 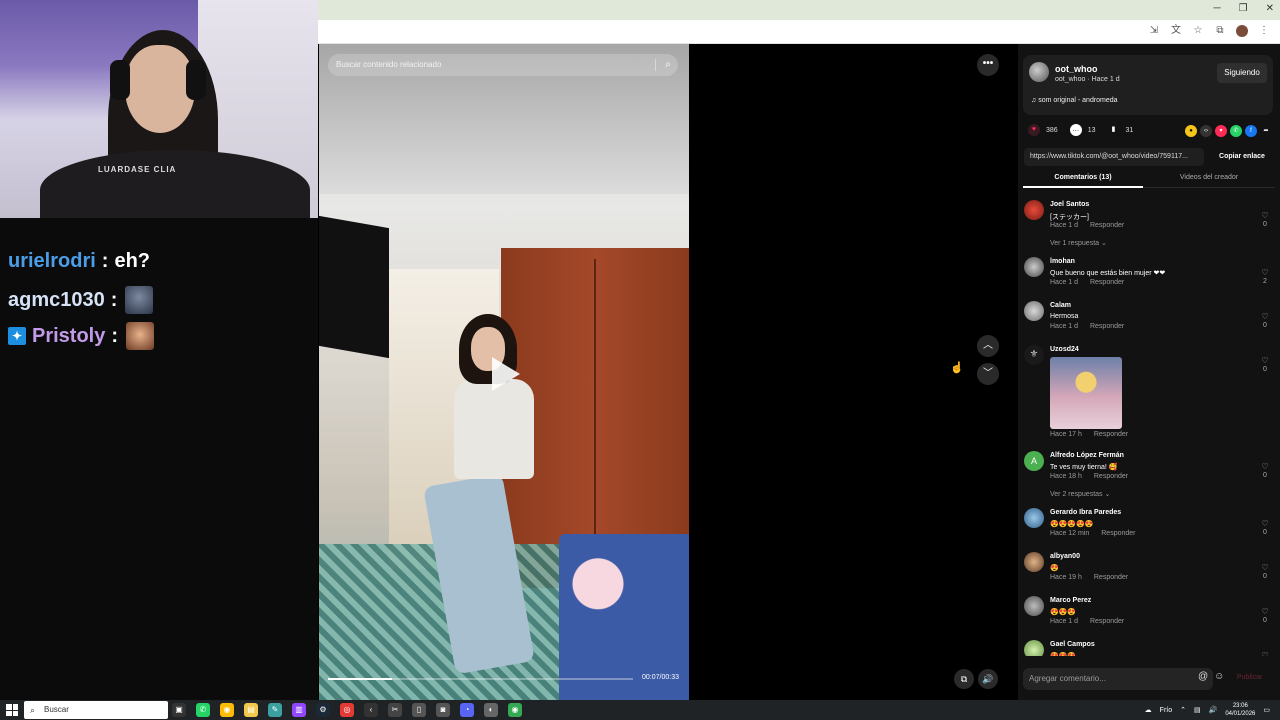 What do you see at coordinates (1236, 131) in the screenshot?
I see `whatsapp-icon: ✆` at bounding box center [1236, 131].